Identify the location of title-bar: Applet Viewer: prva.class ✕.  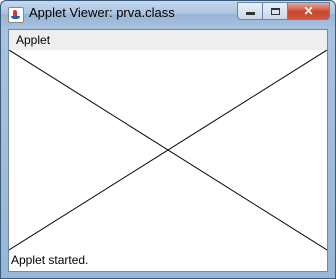
(168, 14).